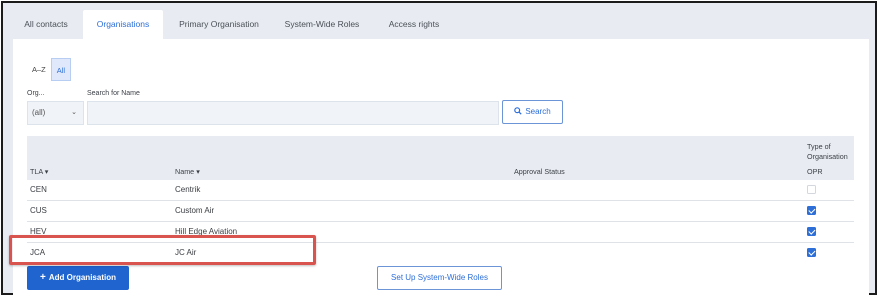 This screenshot has height=298, width=881. Describe the element at coordinates (414, 24) in the screenshot. I see `tab-access-rights: Access rights` at that location.